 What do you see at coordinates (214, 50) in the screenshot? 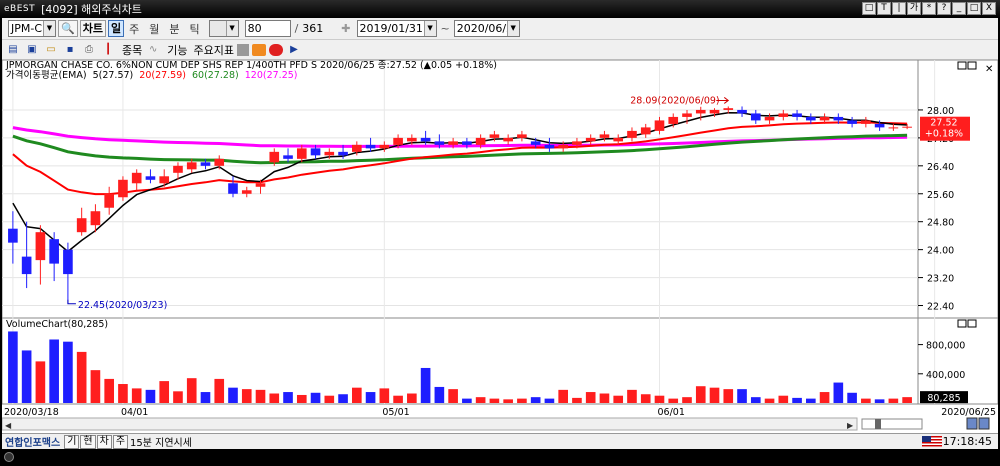
I see `indicator-menu: 주요지표` at bounding box center [214, 50].